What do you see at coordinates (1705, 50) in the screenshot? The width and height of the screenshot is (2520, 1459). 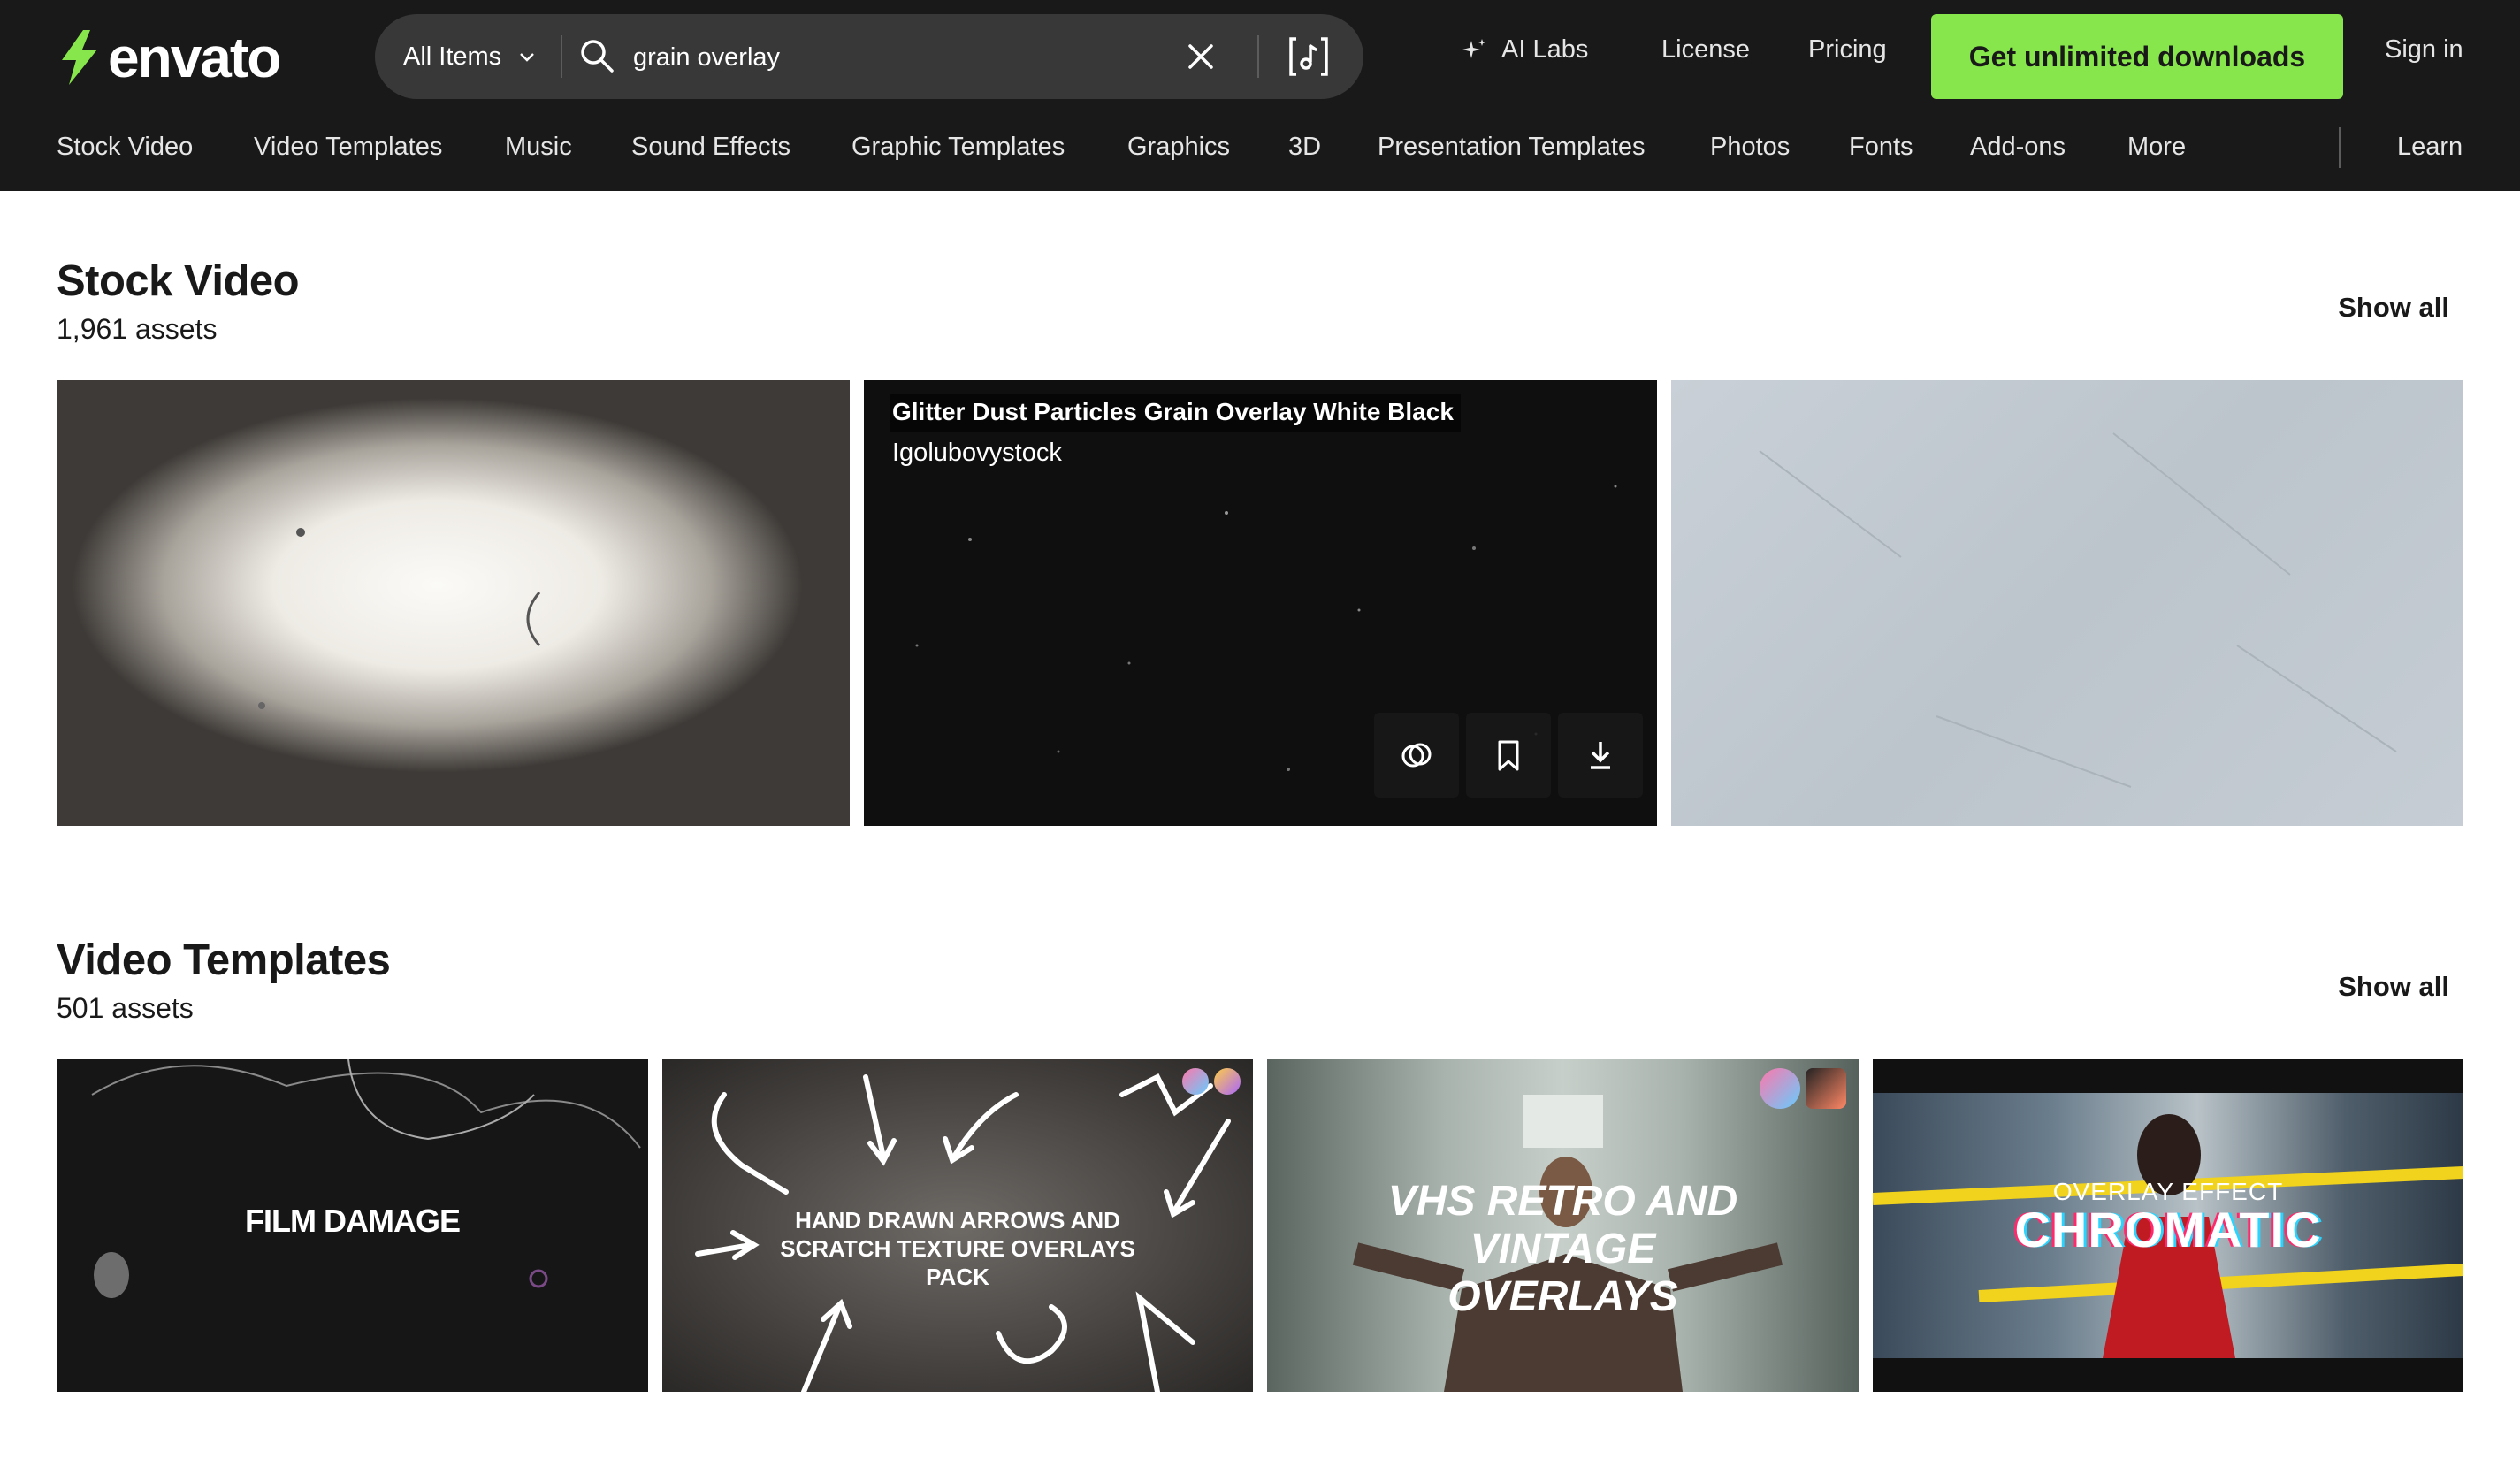 I see `license-link: License` at bounding box center [1705, 50].